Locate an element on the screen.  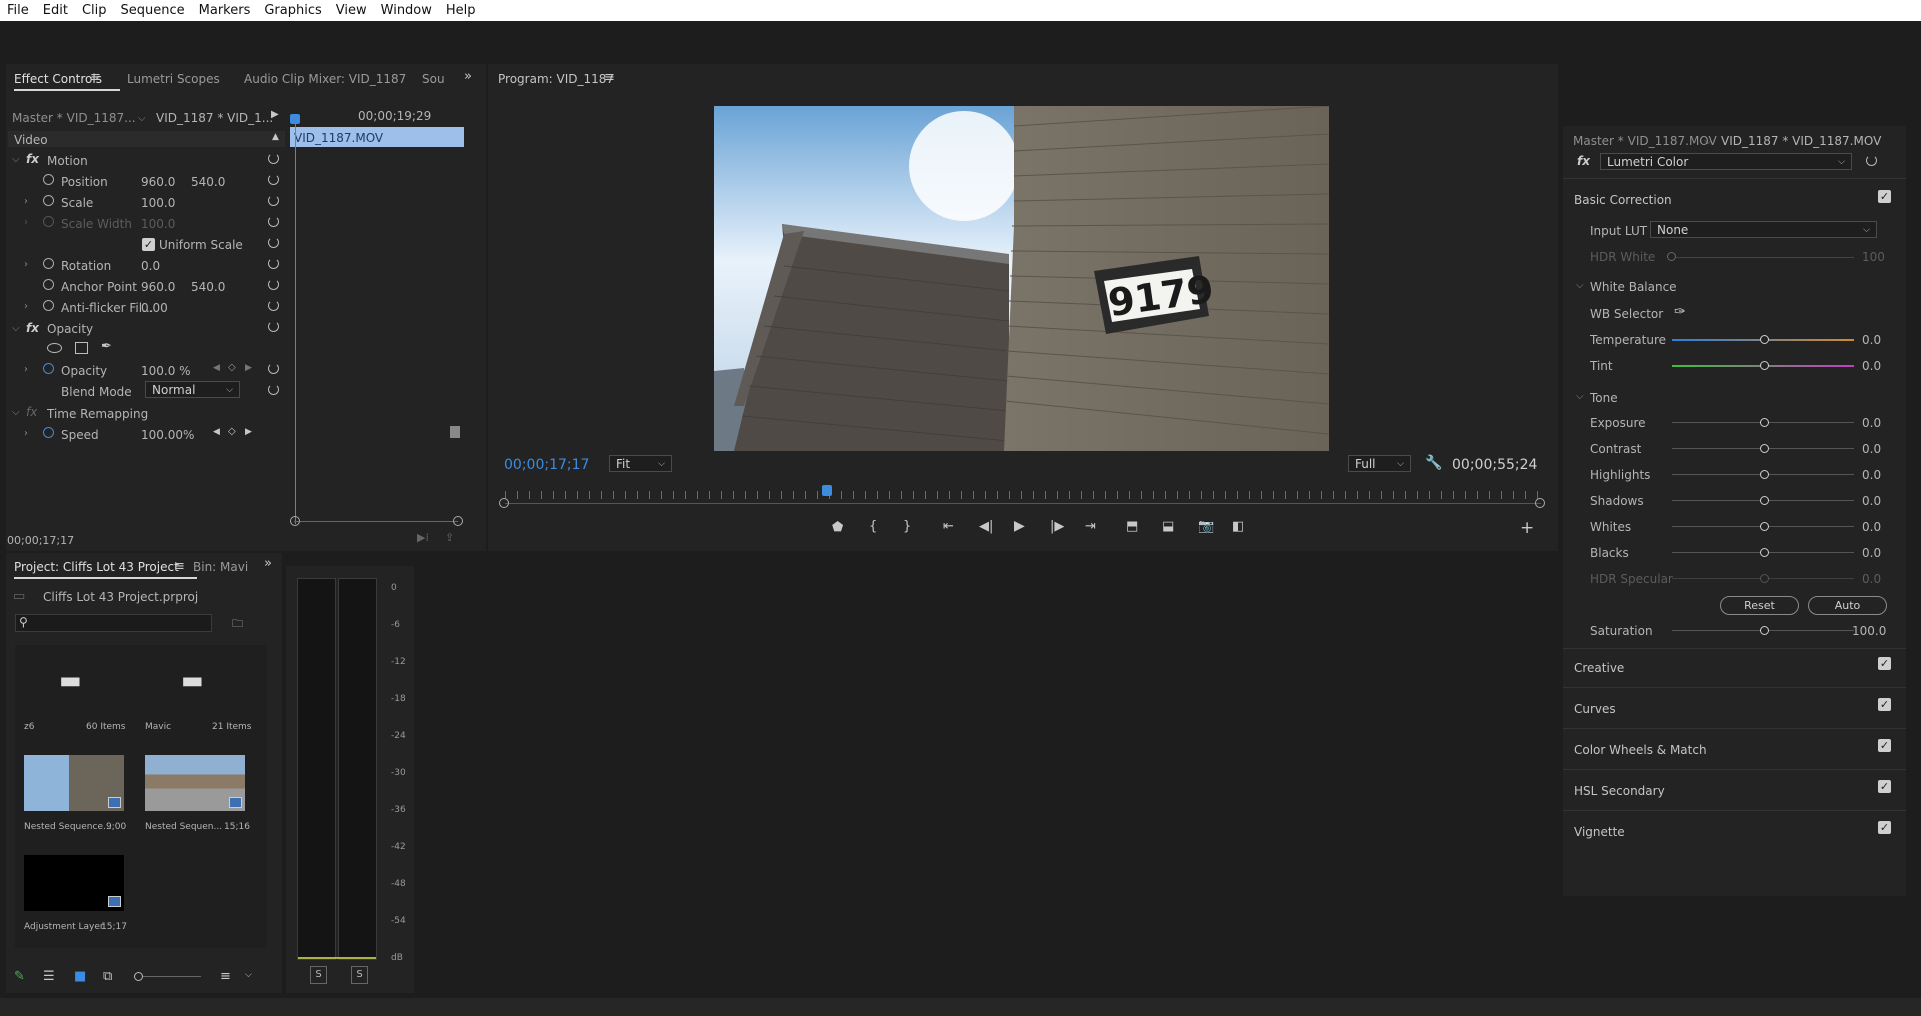
rotation-expand-icon: › is located at coordinates (26, 264).